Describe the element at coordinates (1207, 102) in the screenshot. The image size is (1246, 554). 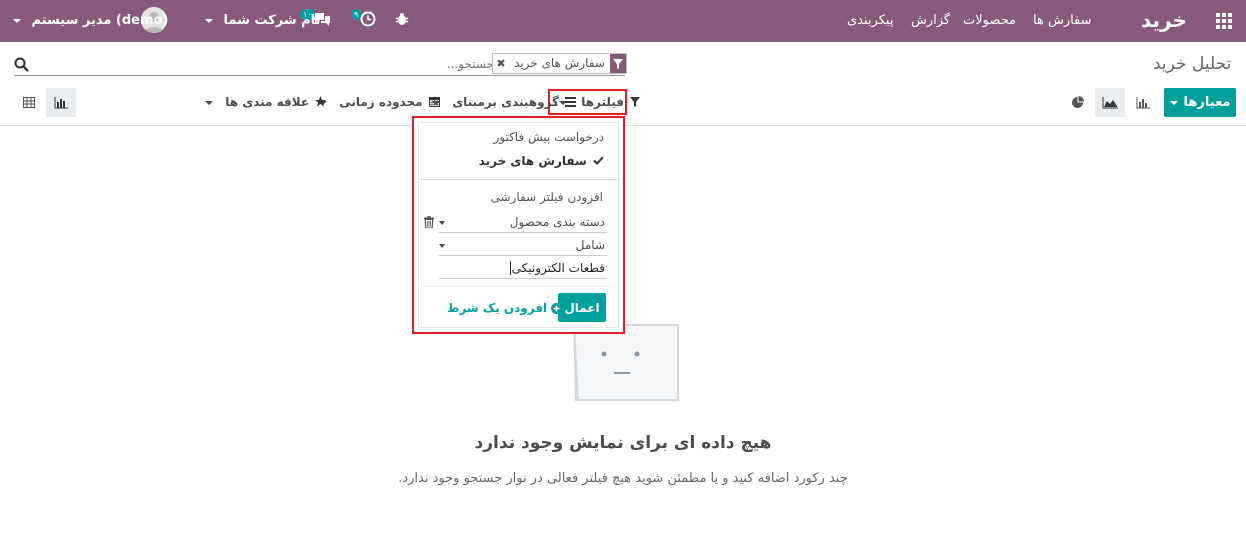
I see `measures-label: معیارها` at that location.